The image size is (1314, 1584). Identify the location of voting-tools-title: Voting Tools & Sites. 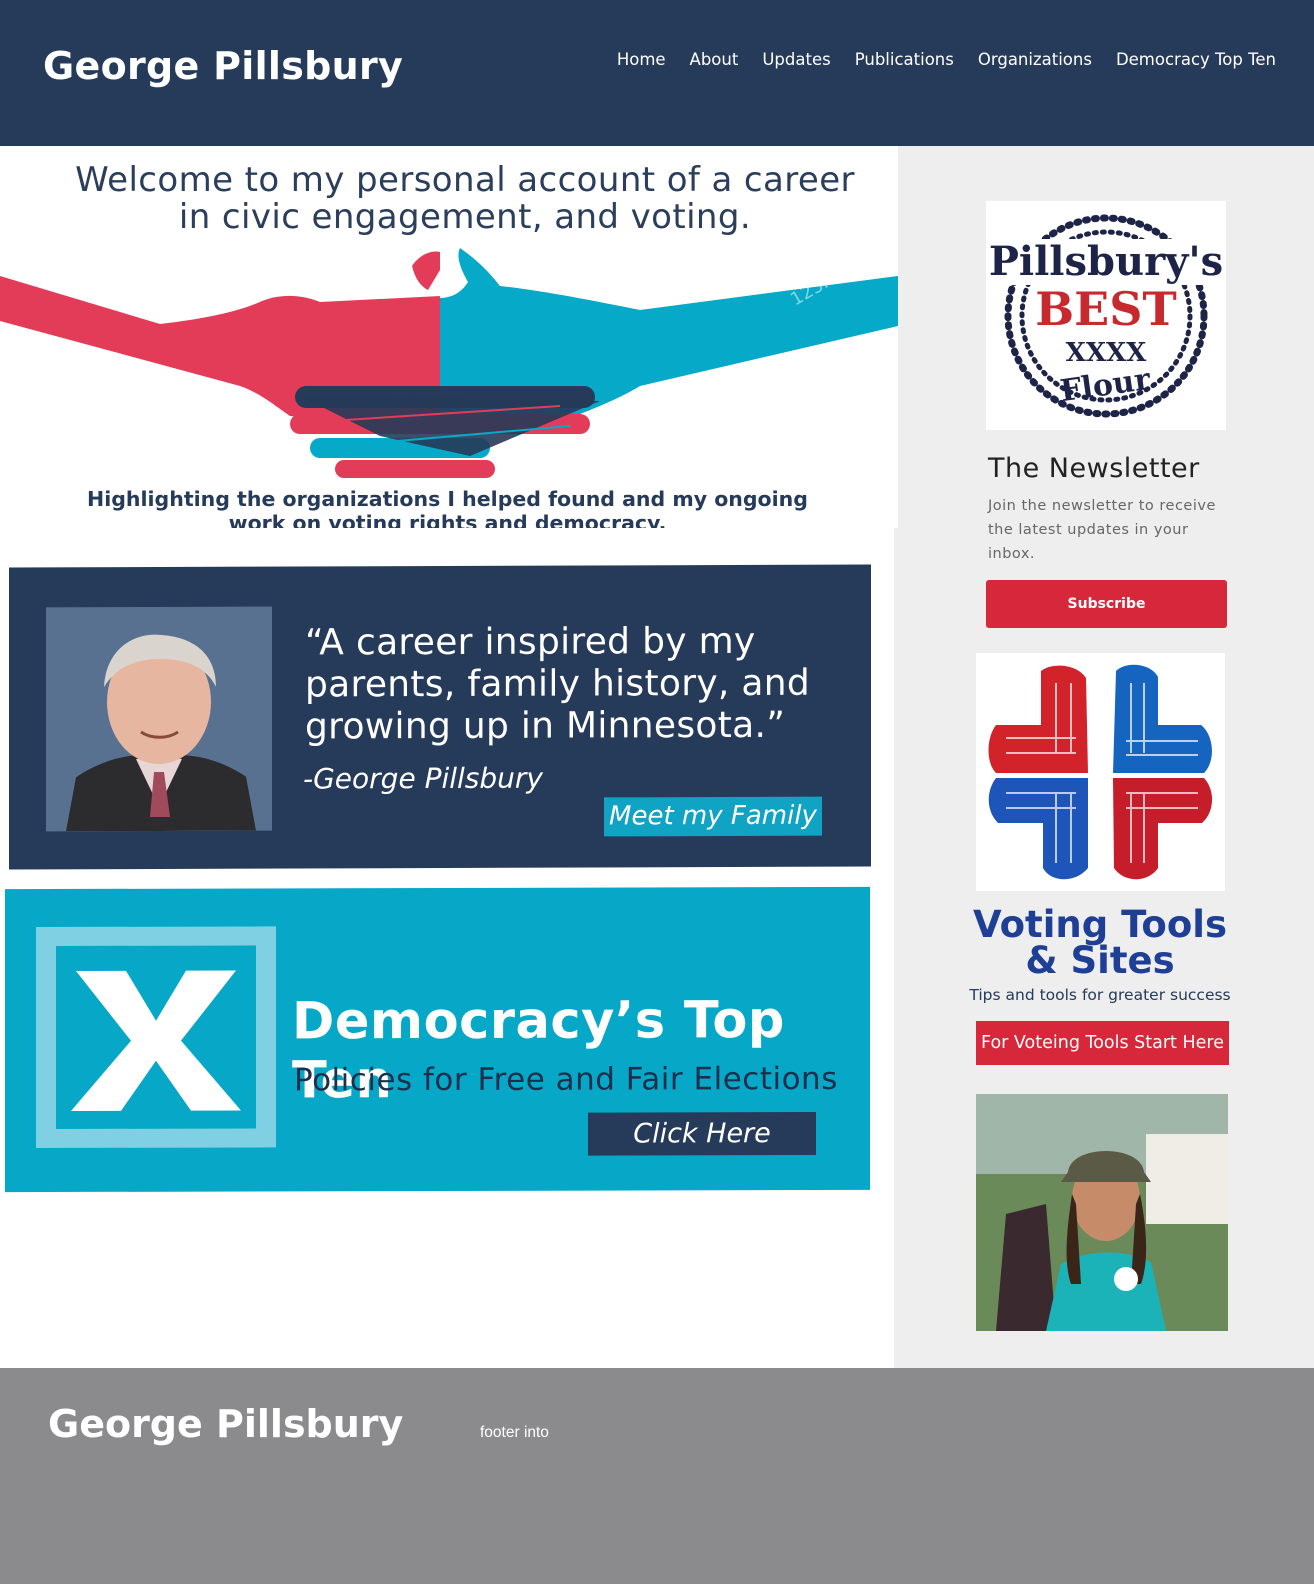
(1100, 942).